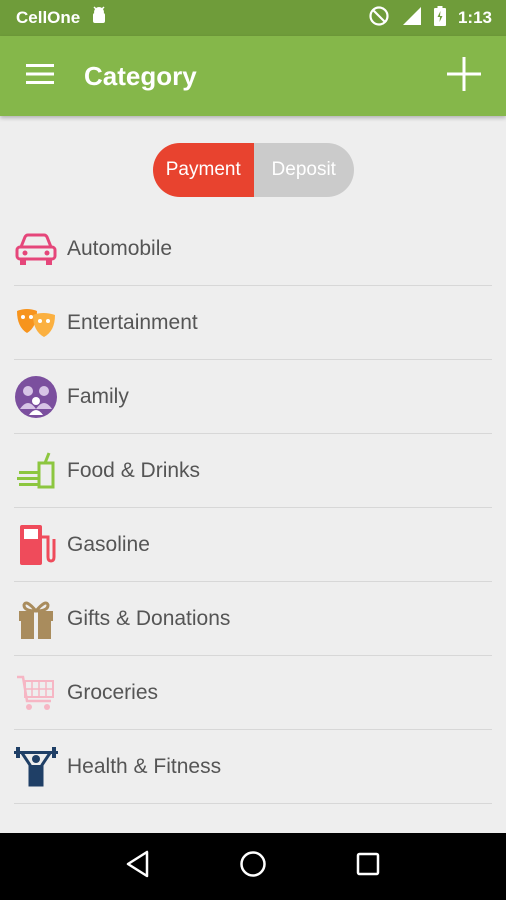 This screenshot has width=506, height=900. I want to click on menu-button, so click(40, 76).